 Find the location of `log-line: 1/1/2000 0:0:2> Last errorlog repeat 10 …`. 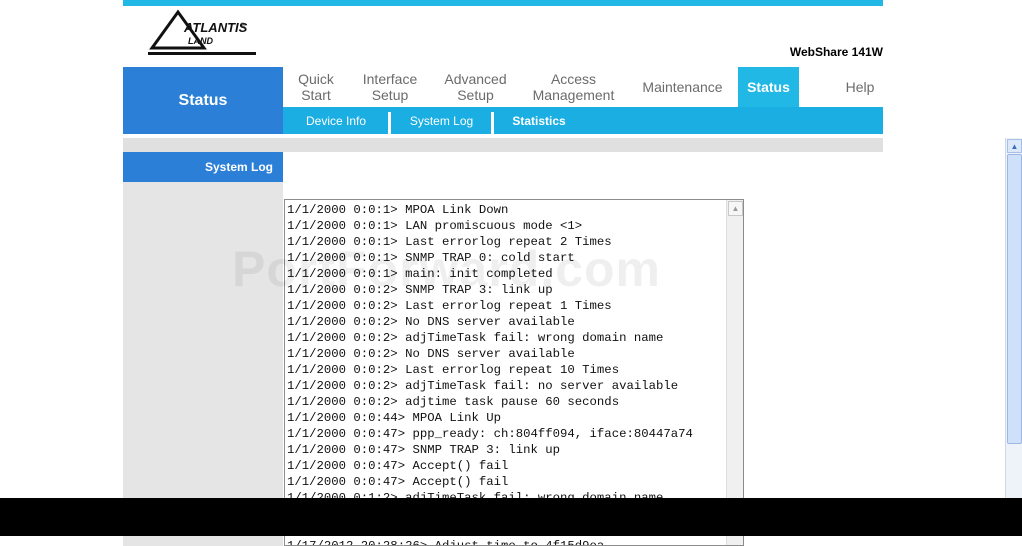

log-line: 1/1/2000 0:0:2> Last errorlog repeat 10 … is located at coordinates (453, 370).